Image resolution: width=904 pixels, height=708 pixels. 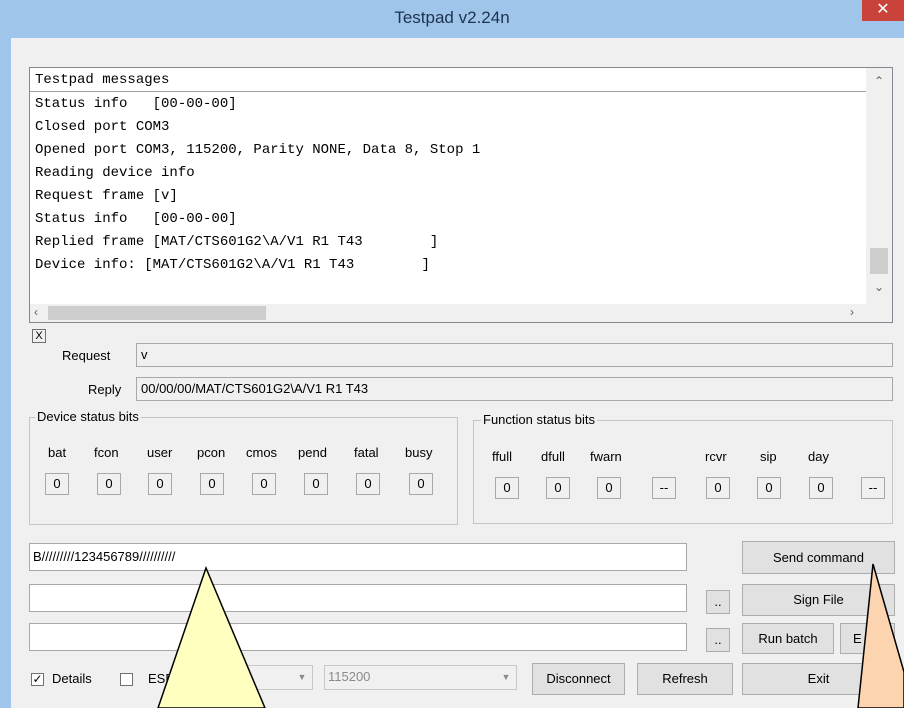 I want to click on request-field: v, so click(x=514, y=355).